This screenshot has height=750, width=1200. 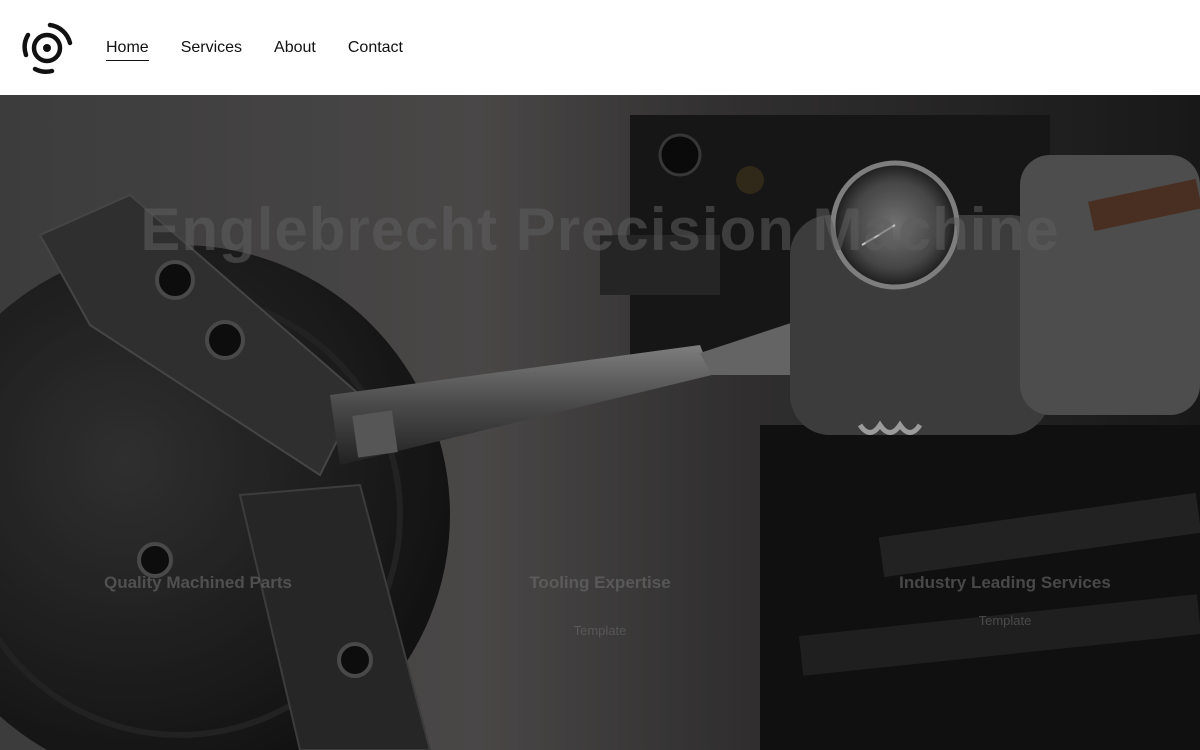 What do you see at coordinates (600, 605) in the screenshot?
I see `feature-tooling-expertise: Tooling Expertise Template` at bounding box center [600, 605].